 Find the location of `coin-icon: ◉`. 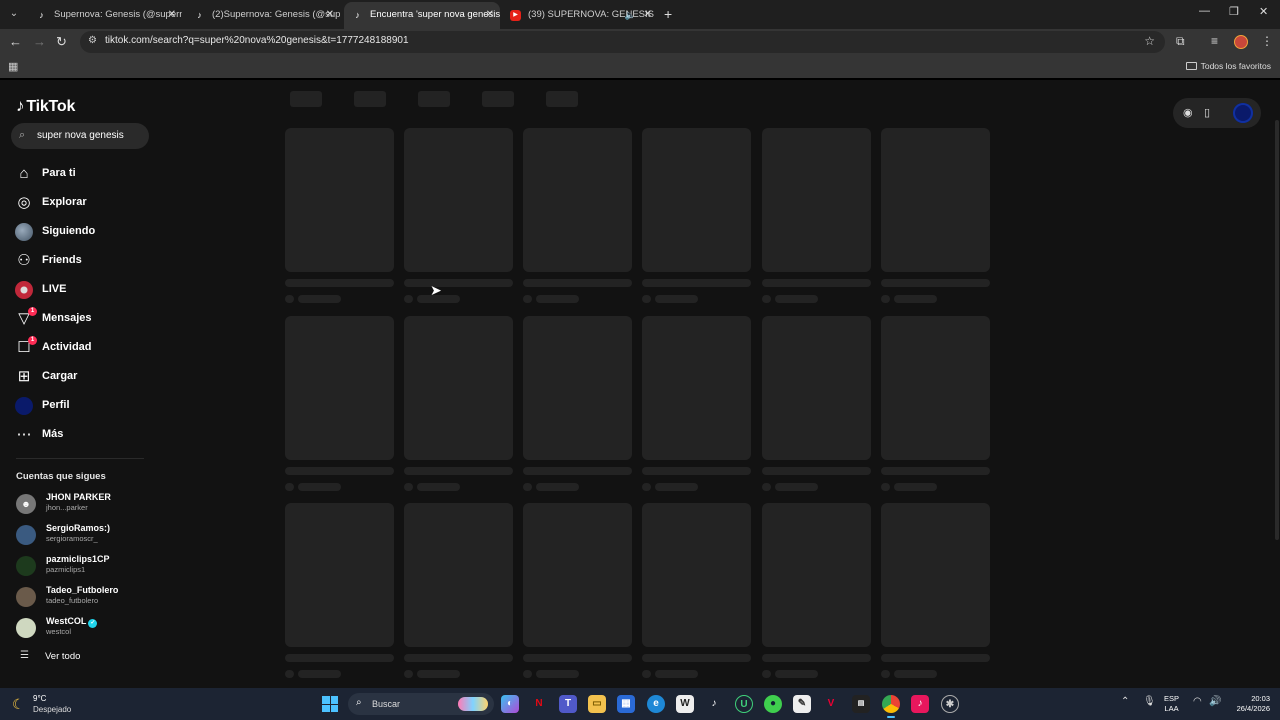

coin-icon: ◉ is located at coordinates (1188, 112).